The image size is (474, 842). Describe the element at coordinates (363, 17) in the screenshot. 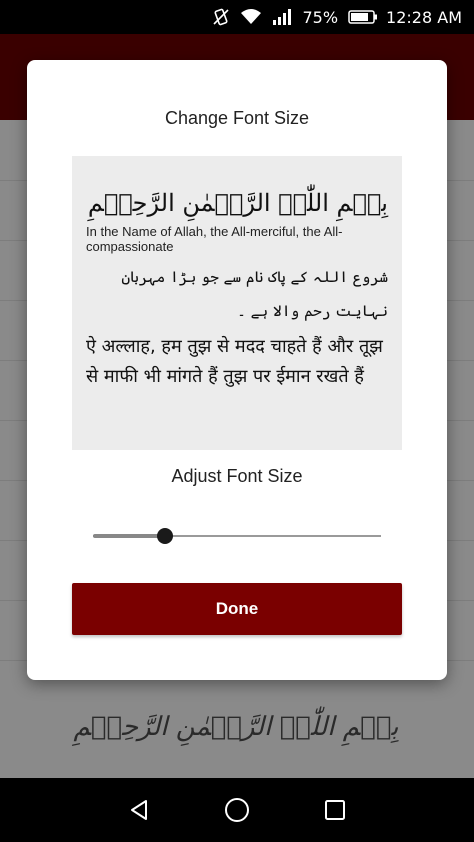

I see `battery-icon` at that location.